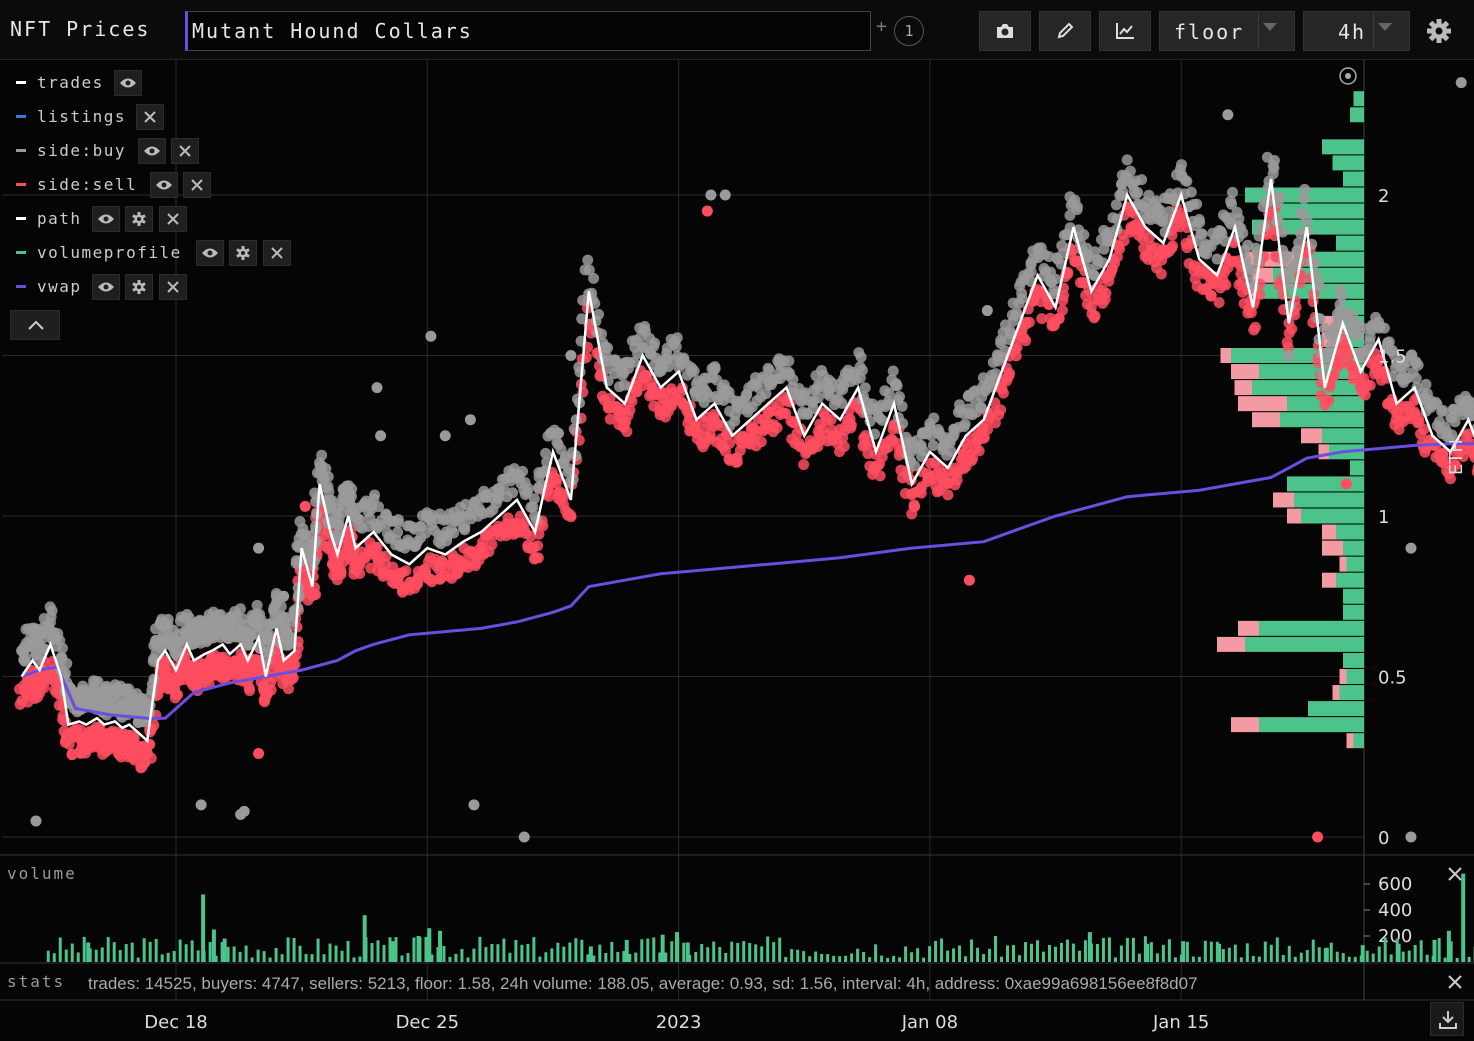 Image resolution: width=1474 pixels, height=1041 pixels. I want to click on chart-type-button, so click(1125, 31).